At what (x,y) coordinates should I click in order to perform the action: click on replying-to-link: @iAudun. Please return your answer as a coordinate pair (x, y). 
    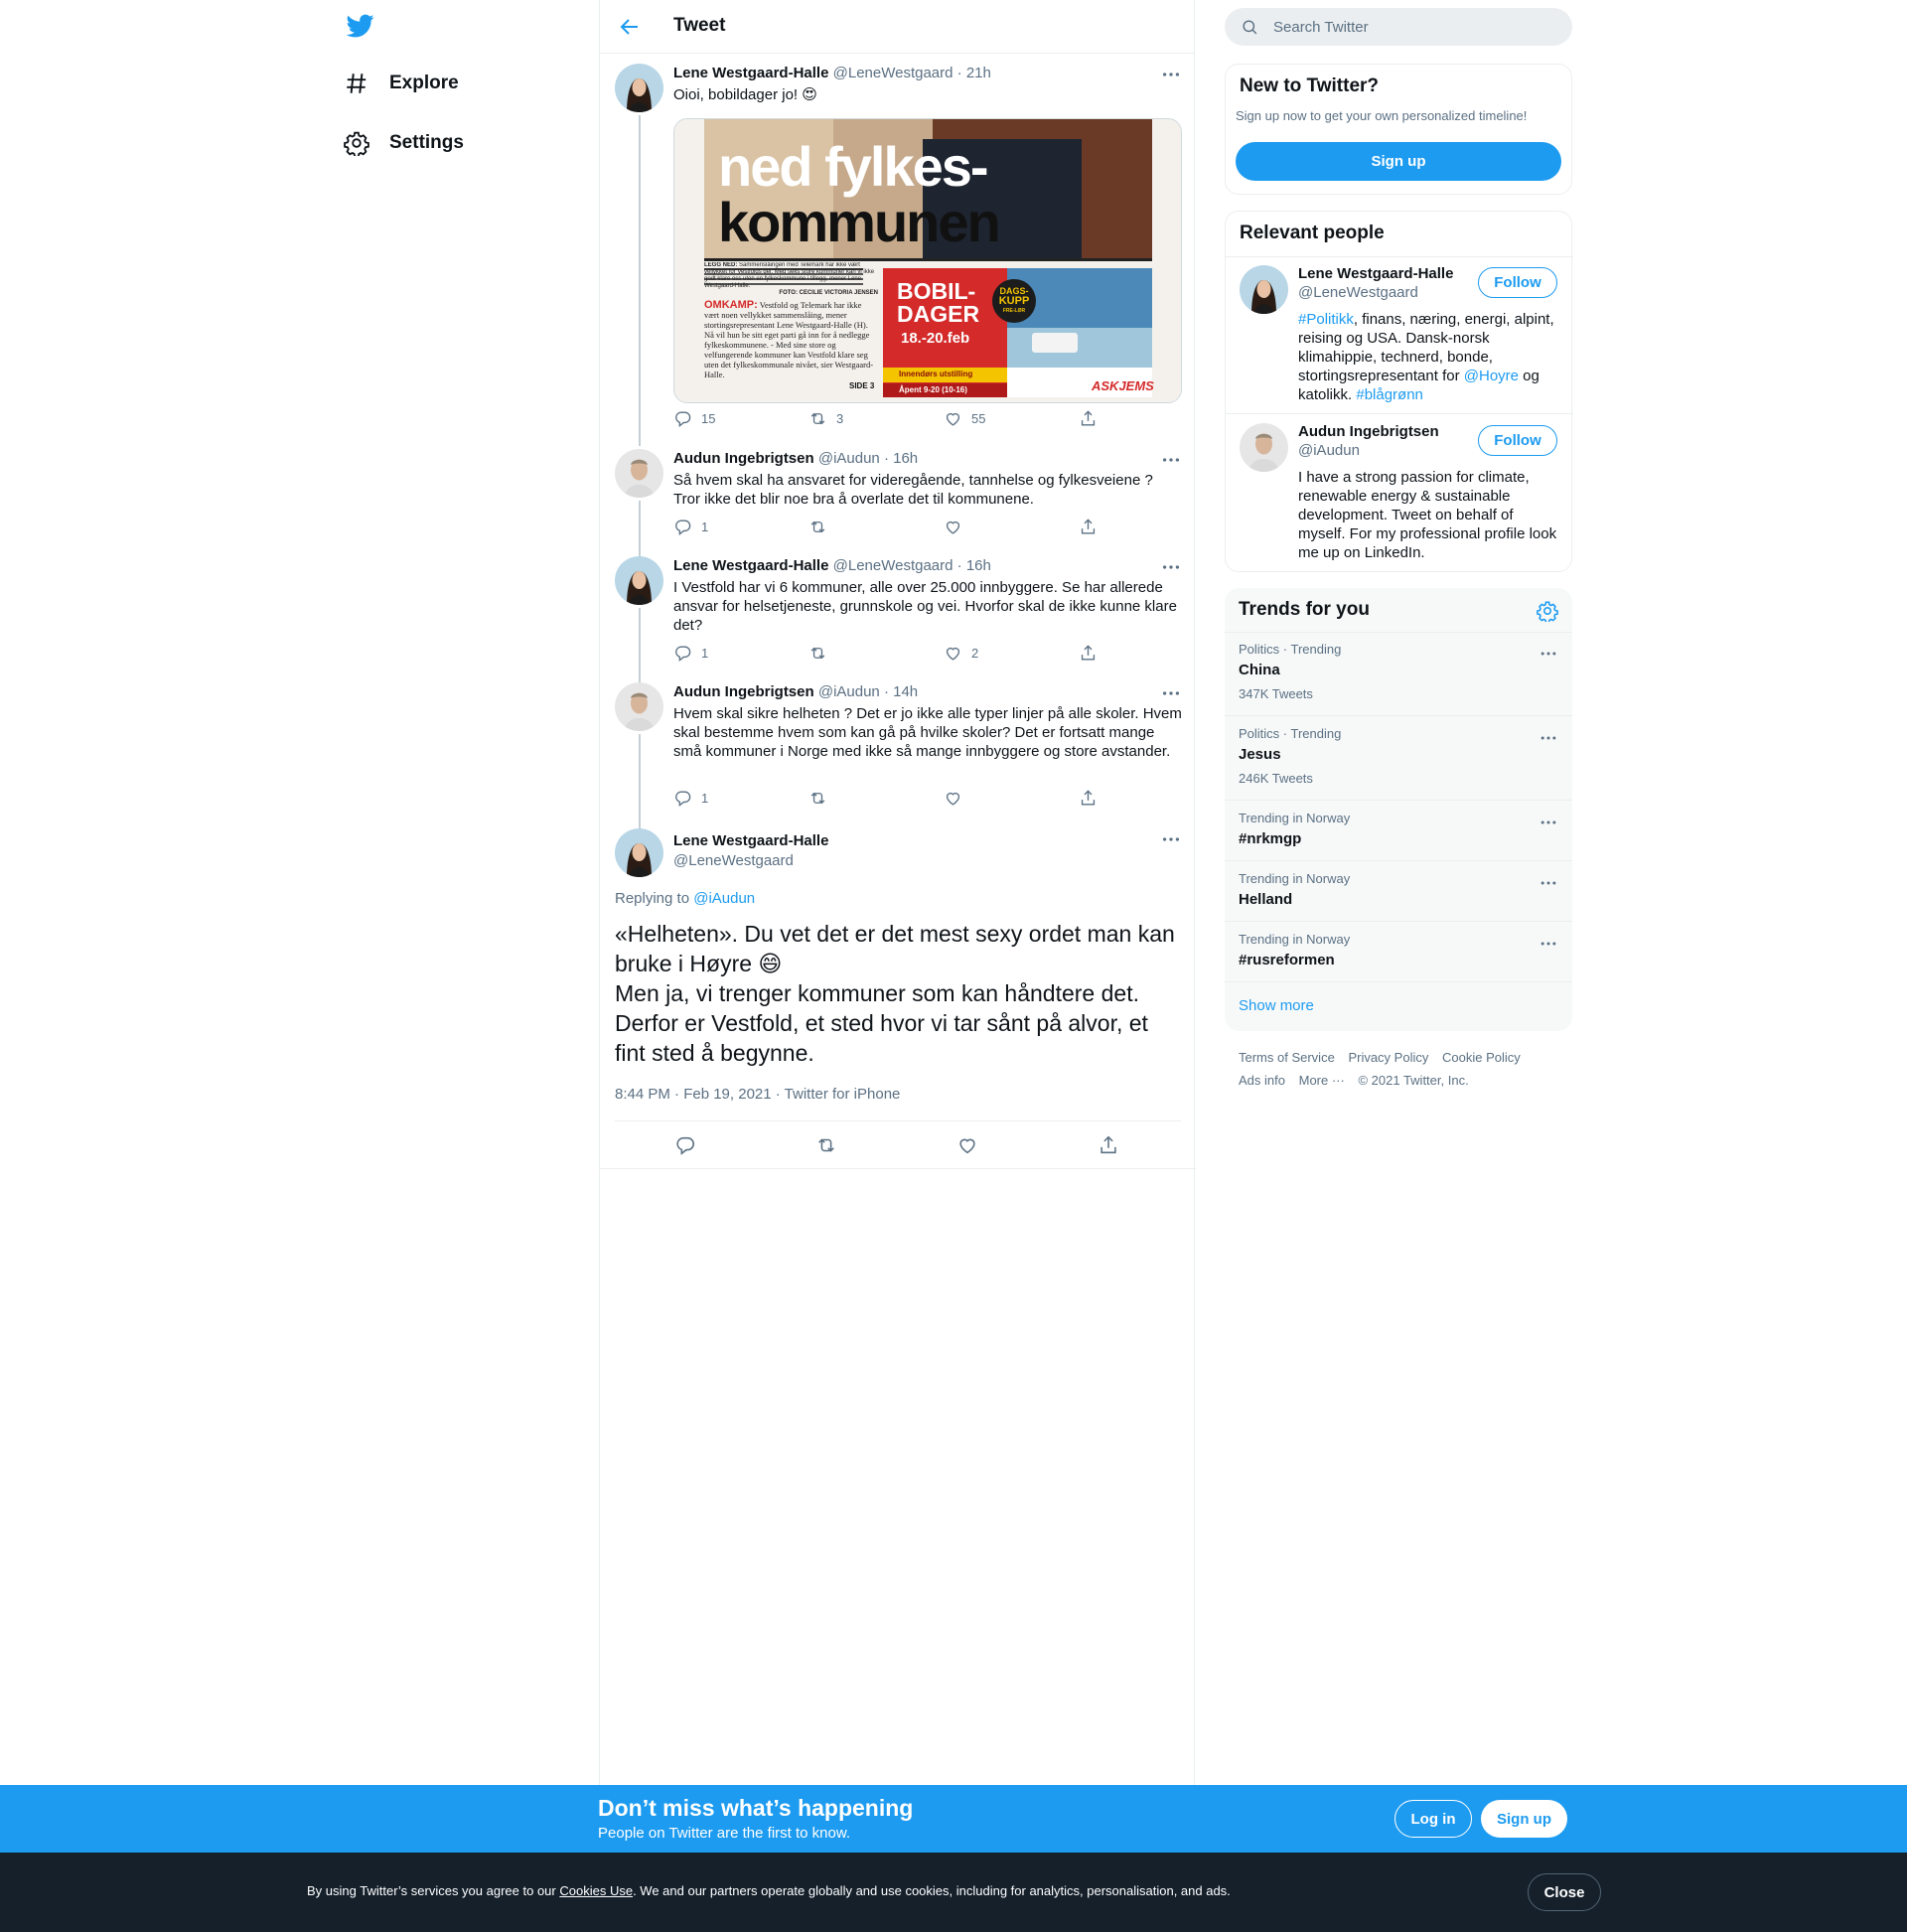
    Looking at the image, I should click on (724, 898).